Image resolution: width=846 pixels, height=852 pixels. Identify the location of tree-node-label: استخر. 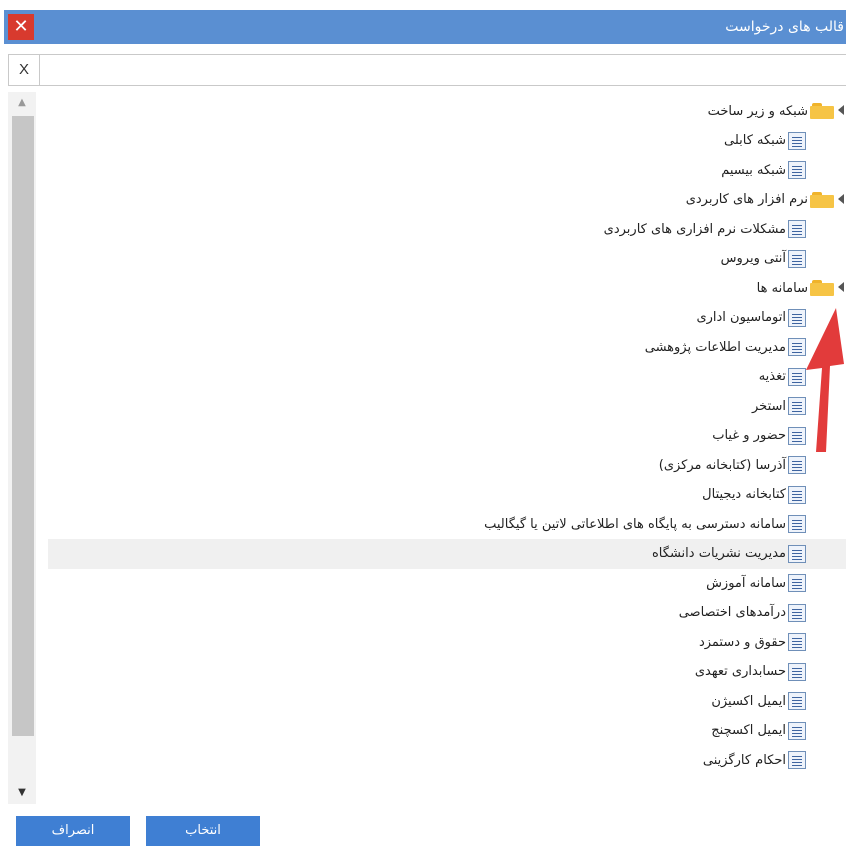
(769, 406).